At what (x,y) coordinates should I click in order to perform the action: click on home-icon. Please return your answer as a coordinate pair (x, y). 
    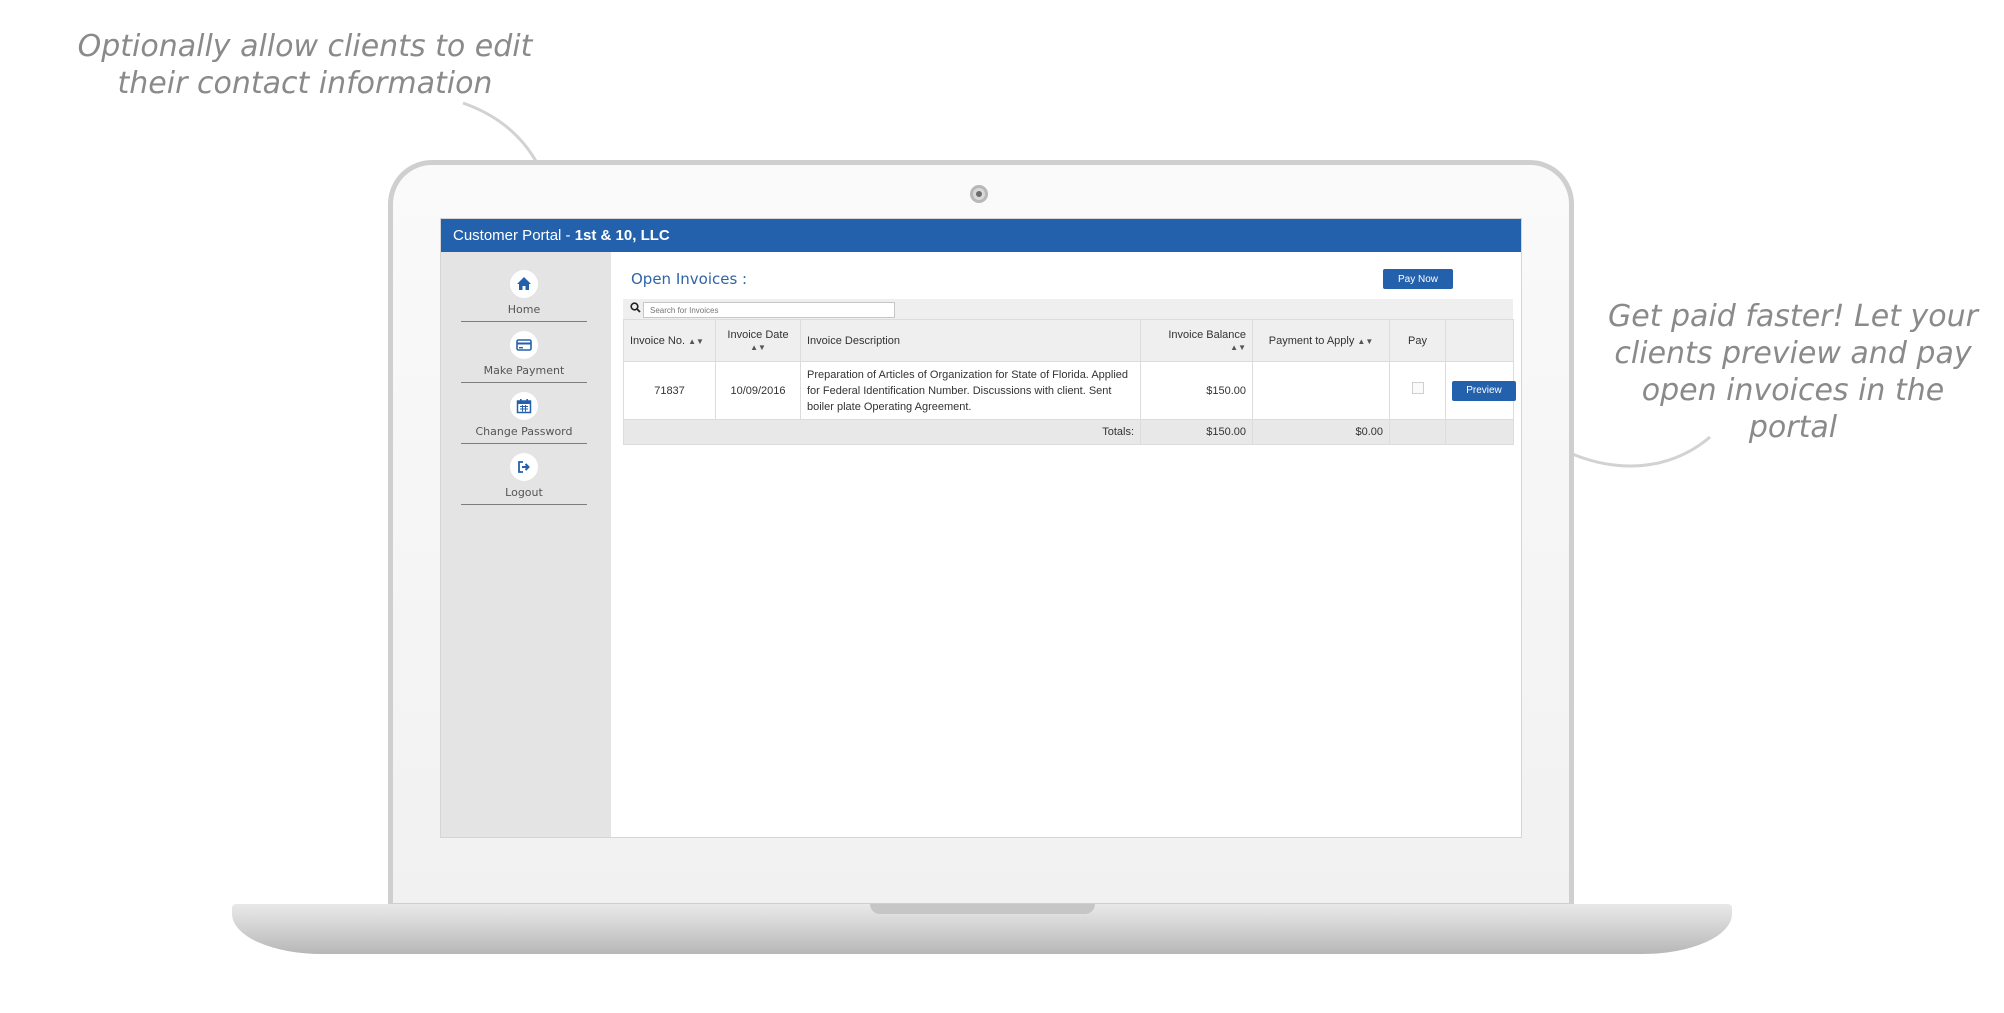
    Looking at the image, I should click on (524, 284).